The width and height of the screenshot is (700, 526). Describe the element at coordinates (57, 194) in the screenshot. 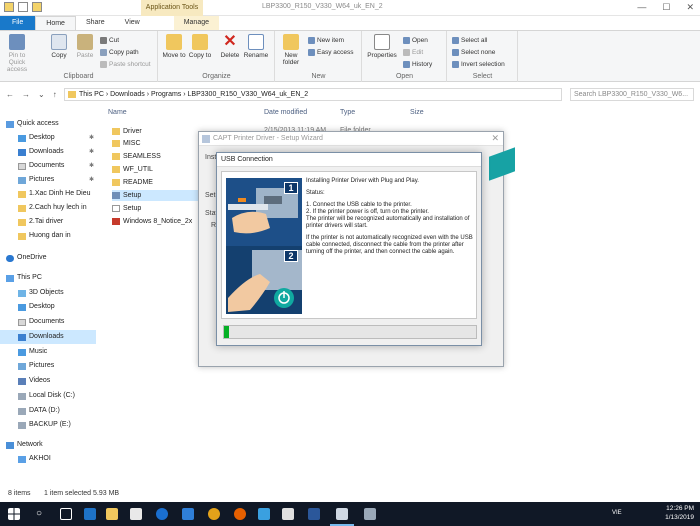

I see `nav-item-folder: 1.Xac Dinh He Dieu` at that location.